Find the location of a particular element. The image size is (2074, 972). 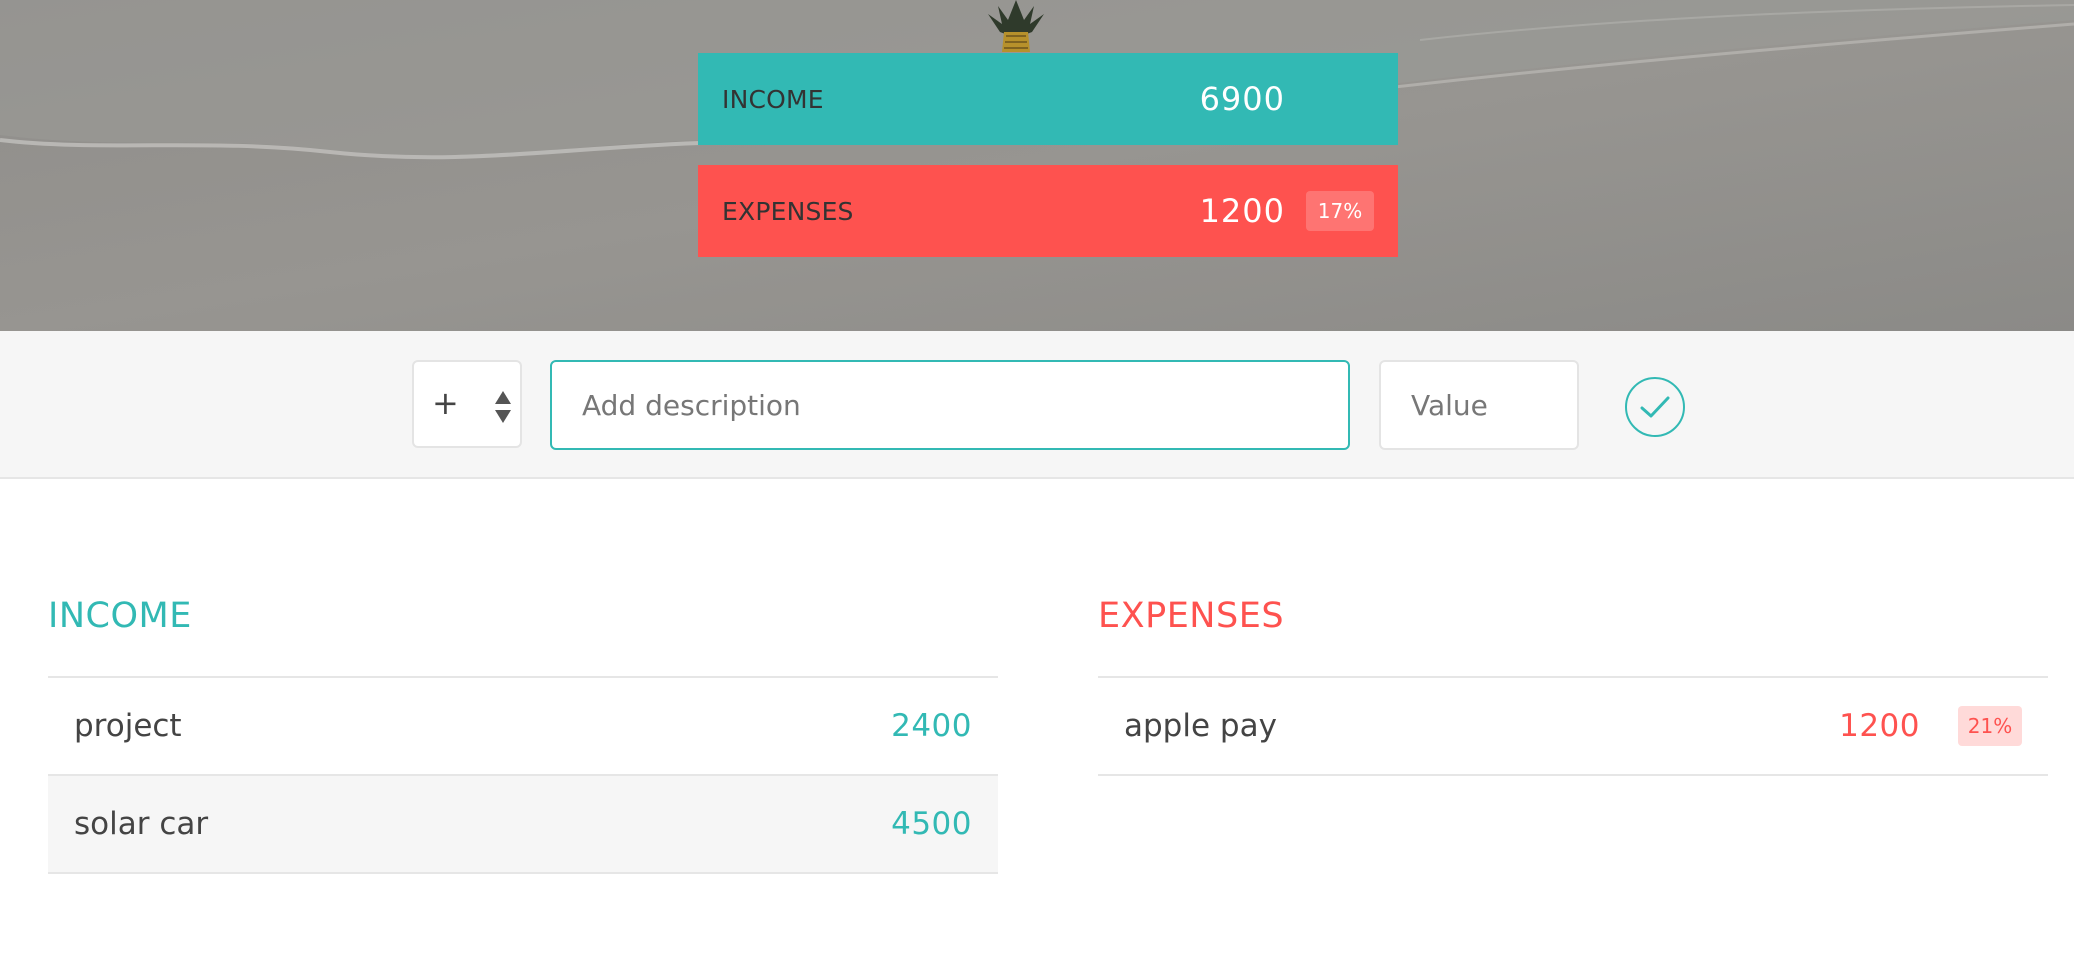

budget-income-bar: INCOME 6900 is located at coordinates (1048, 99).